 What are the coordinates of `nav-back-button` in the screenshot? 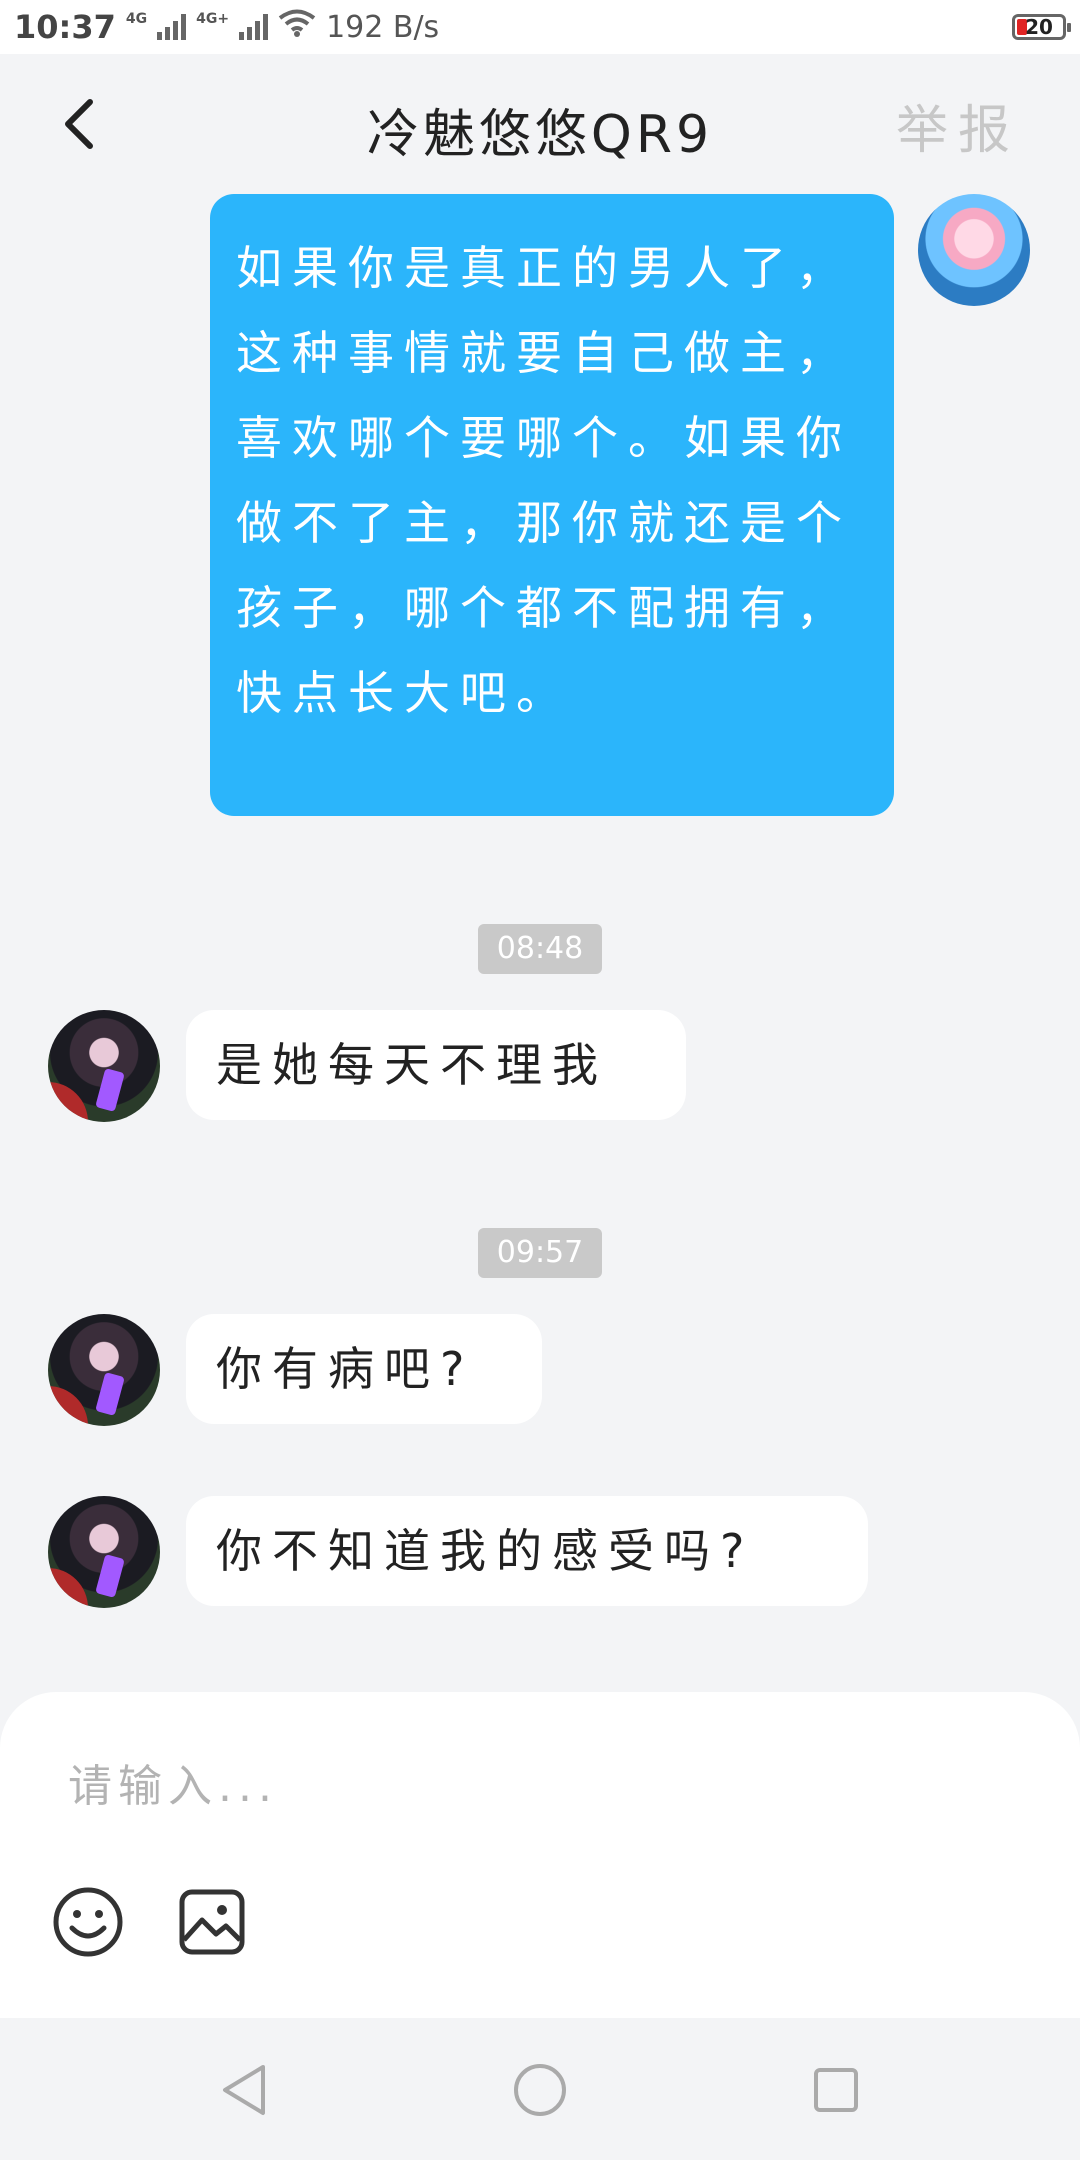 It's located at (244, 2090).